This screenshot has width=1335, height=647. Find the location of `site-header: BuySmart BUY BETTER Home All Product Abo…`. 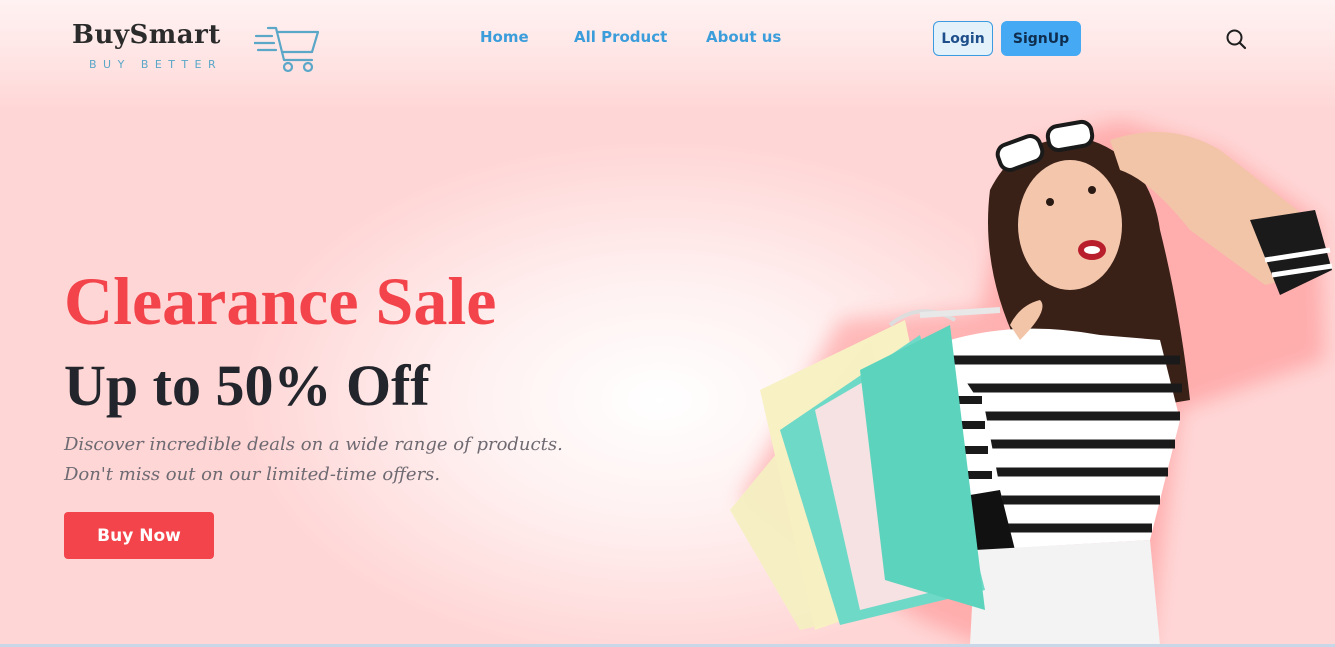

site-header: BuySmart BUY BETTER Home All Product Abo… is located at coordinates (667, 39).